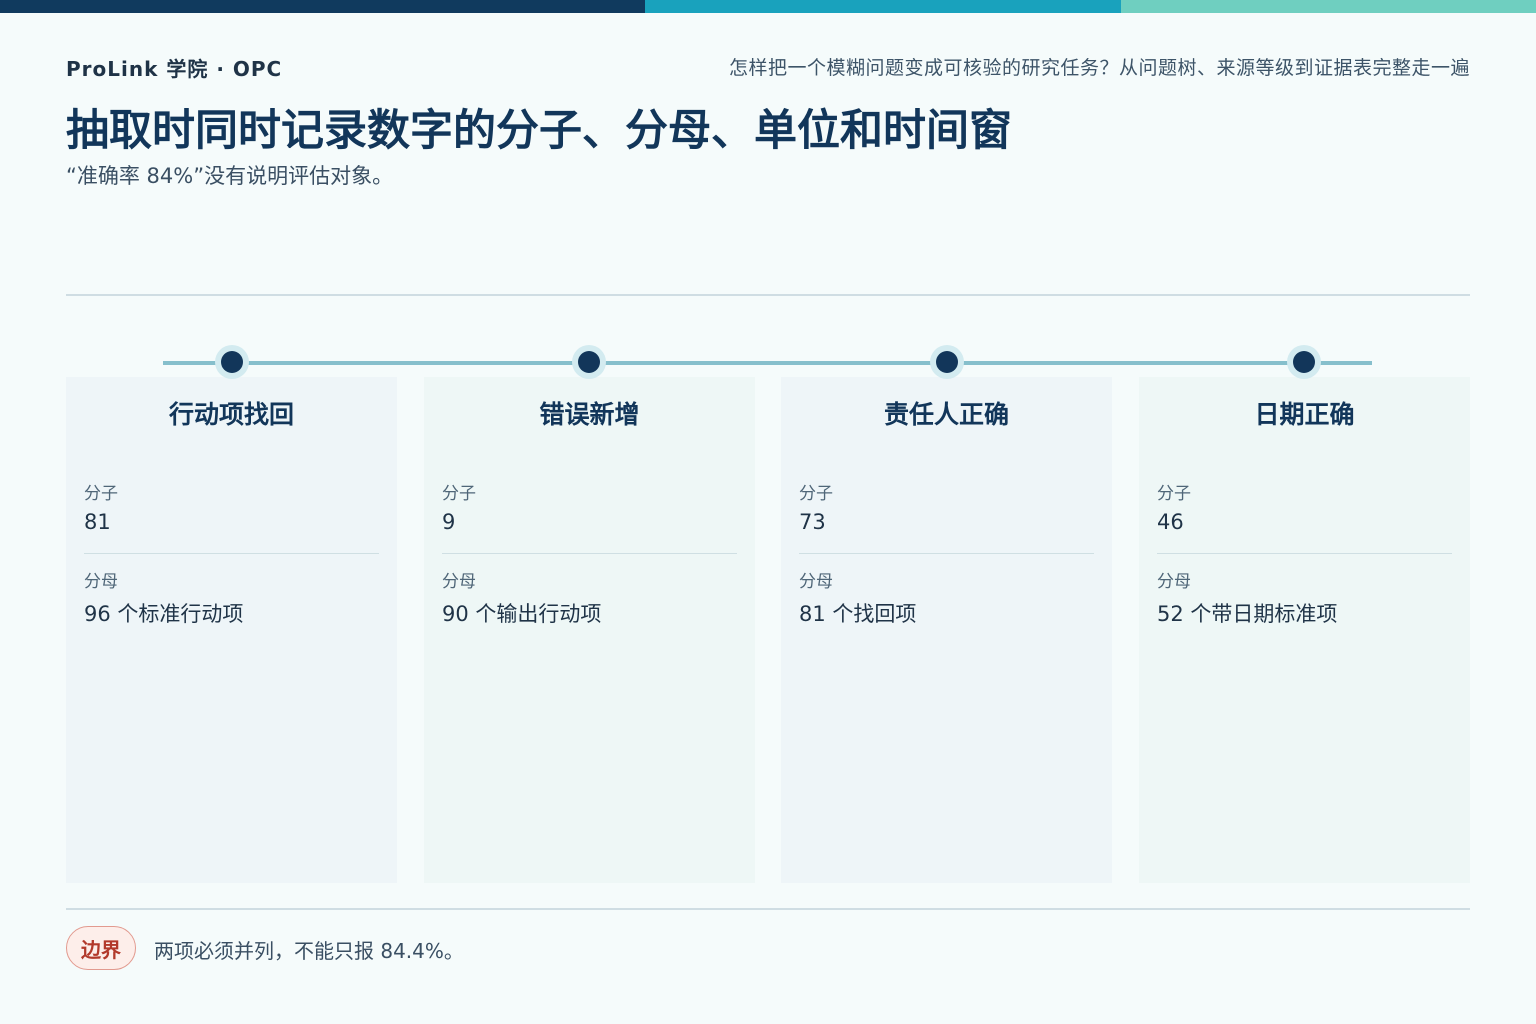 The height and width of the screenshot is (1024, 1536). Describe the element at coordinates (946, 630) in the screenshot. I see `metric-card-owner-correct: 责任人正确 分子 73 分母 81 个找回项` at that location.